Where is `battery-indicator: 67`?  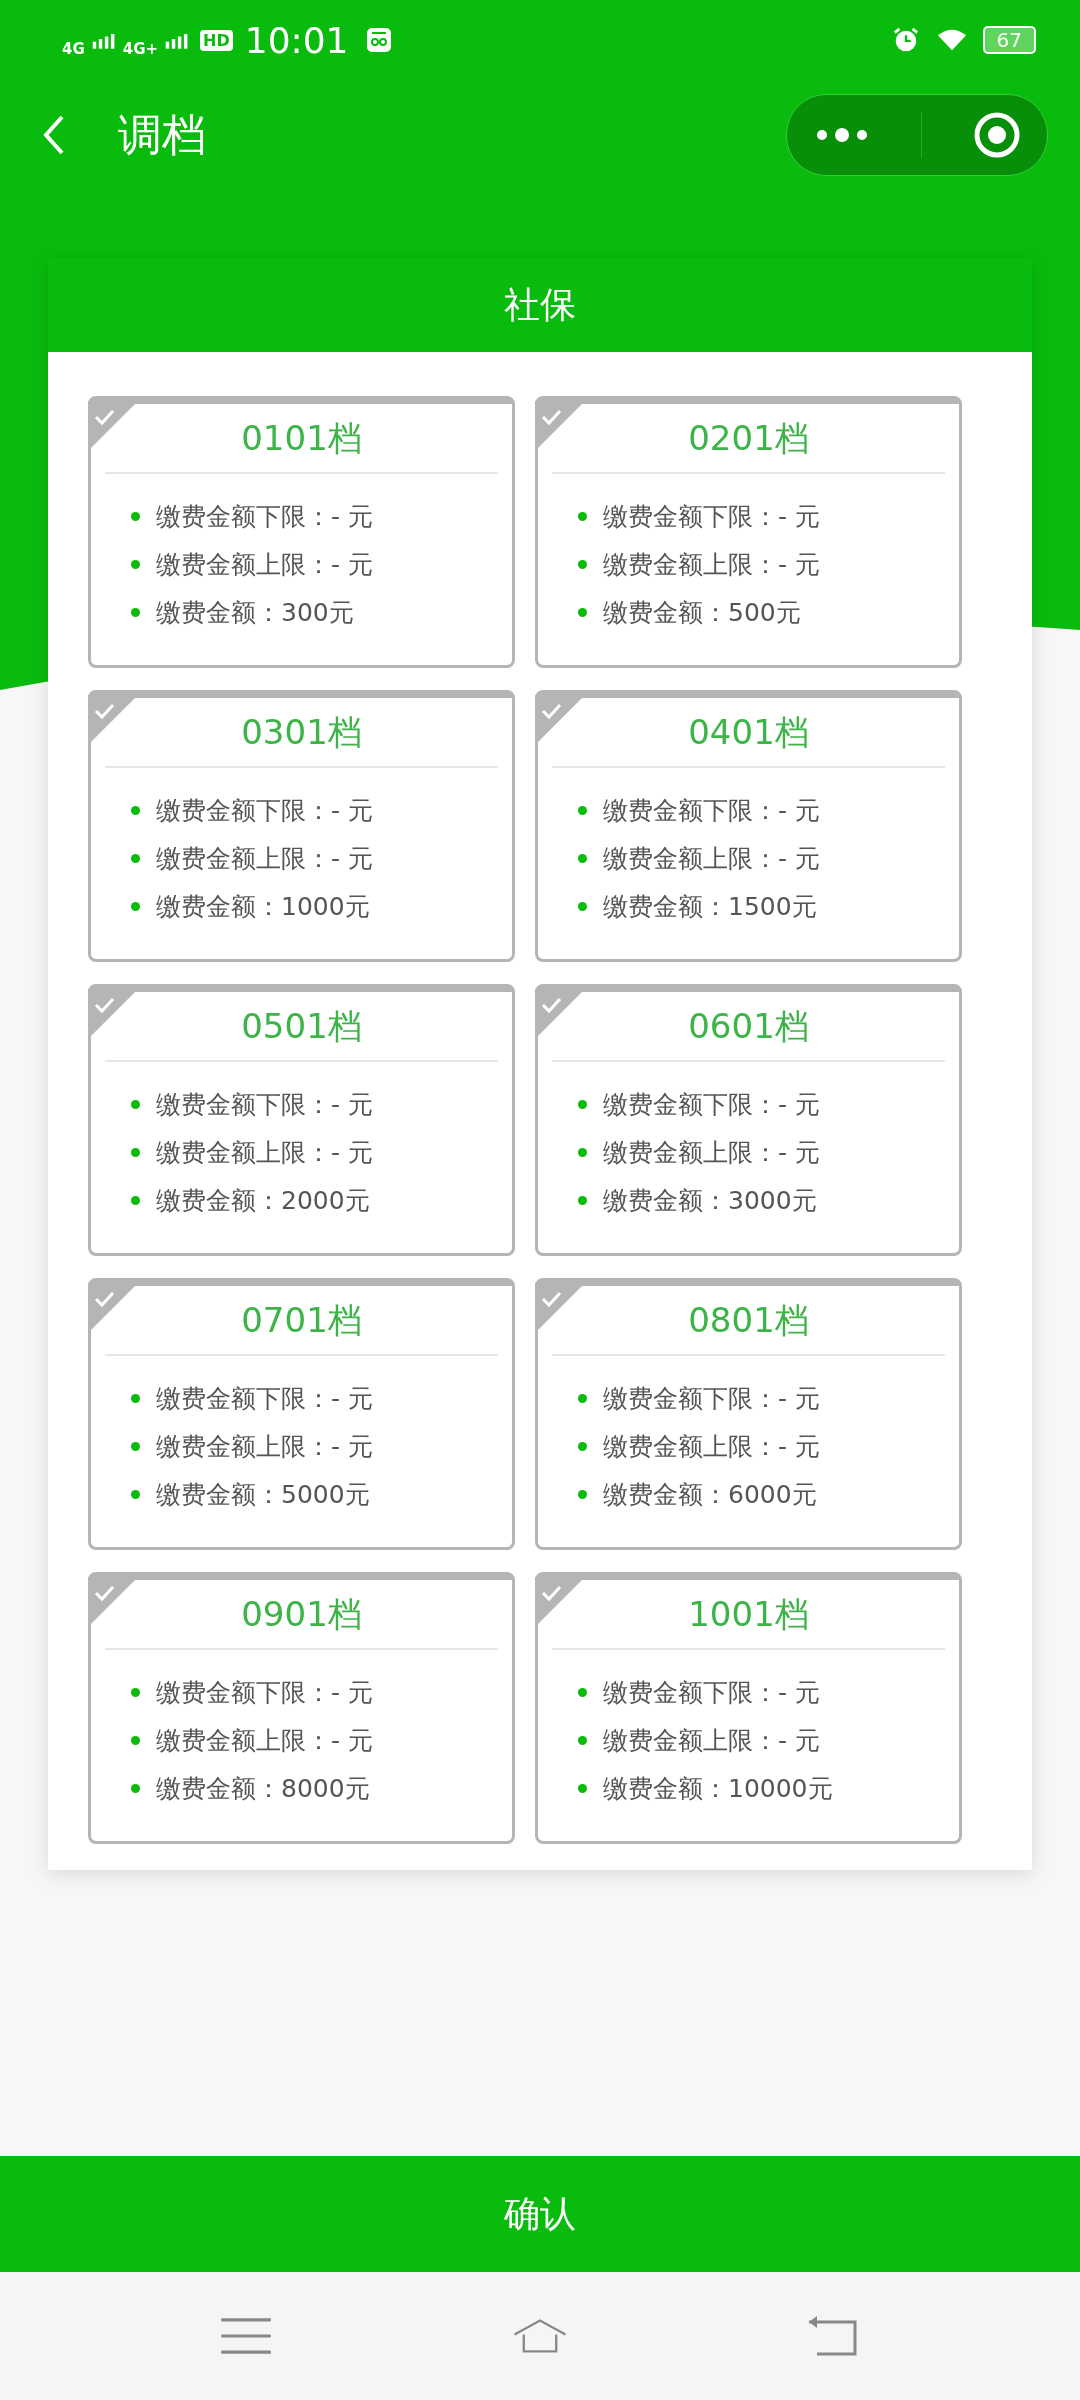 battery-indicator: 67 is located at coordinates (1009, 40).